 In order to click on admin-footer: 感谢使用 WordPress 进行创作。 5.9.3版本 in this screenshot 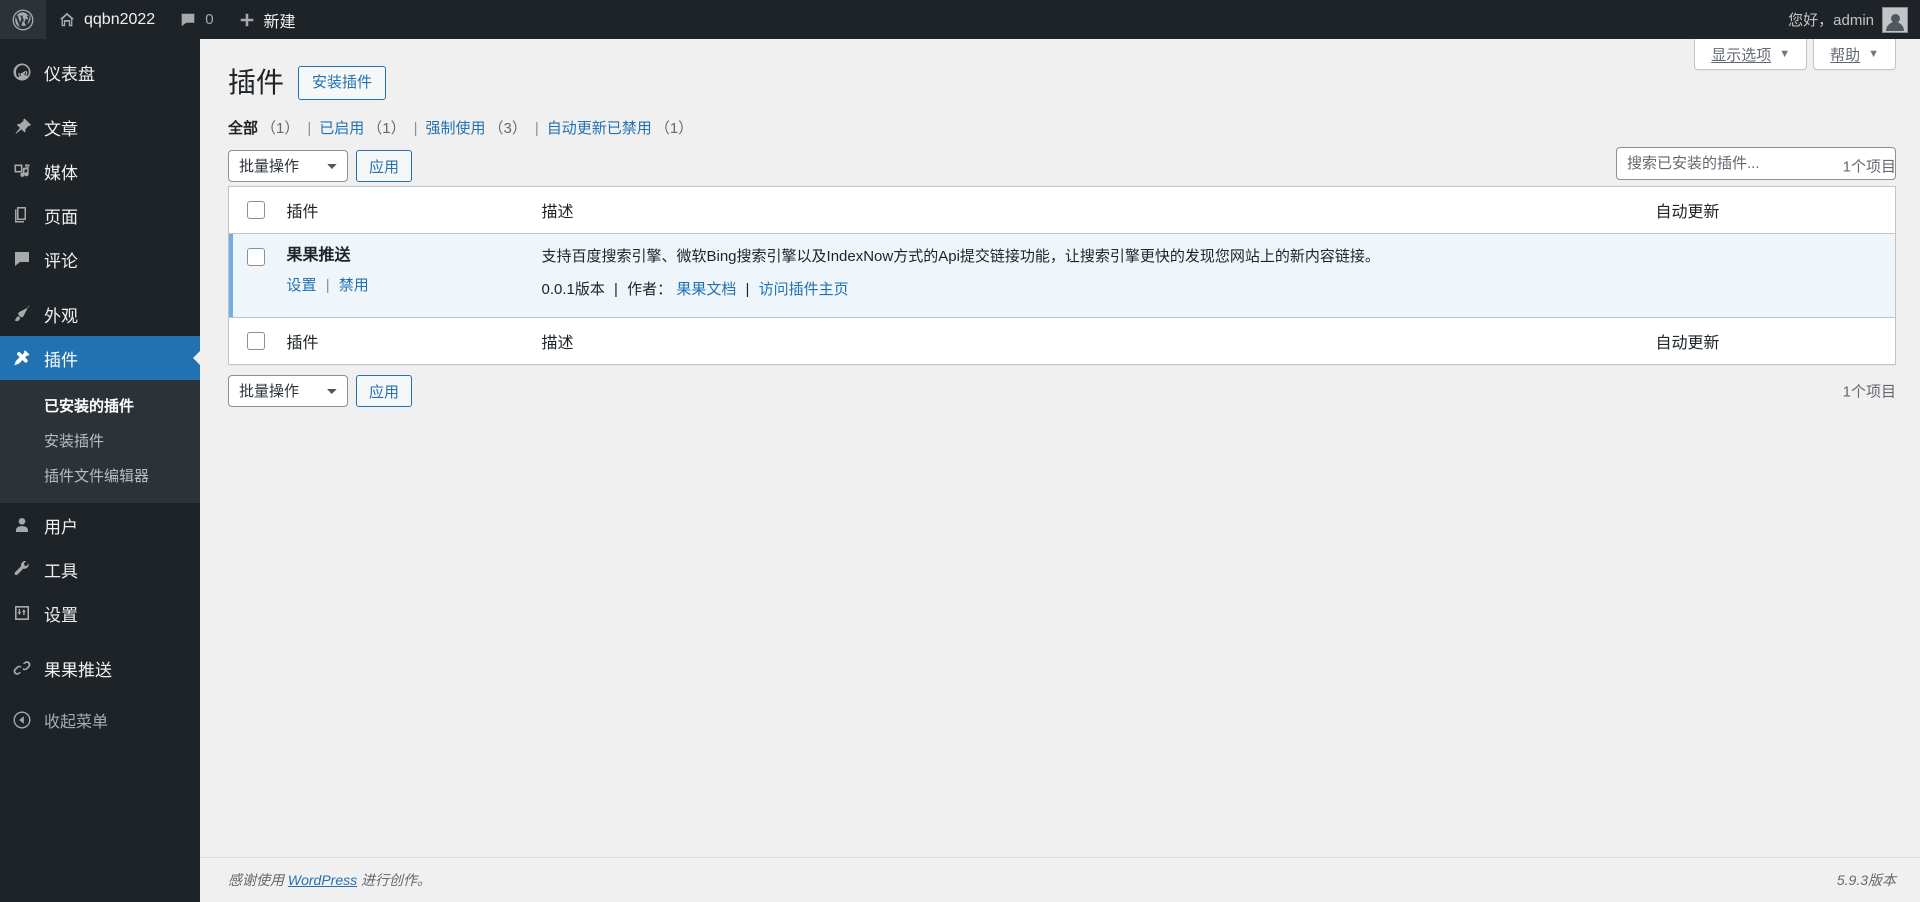, I will do `click(1060, 879)`.